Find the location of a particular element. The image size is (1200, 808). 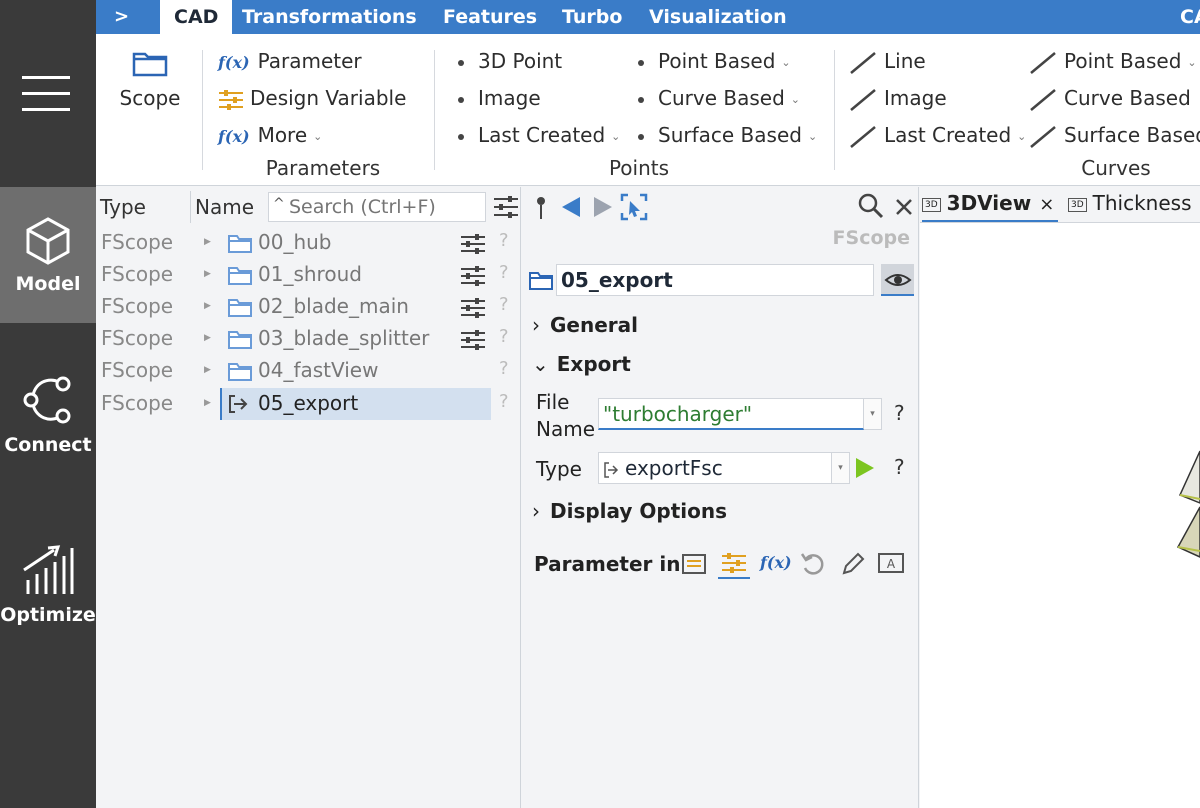

parameter-table-icon is located at coordinates (694, 564).